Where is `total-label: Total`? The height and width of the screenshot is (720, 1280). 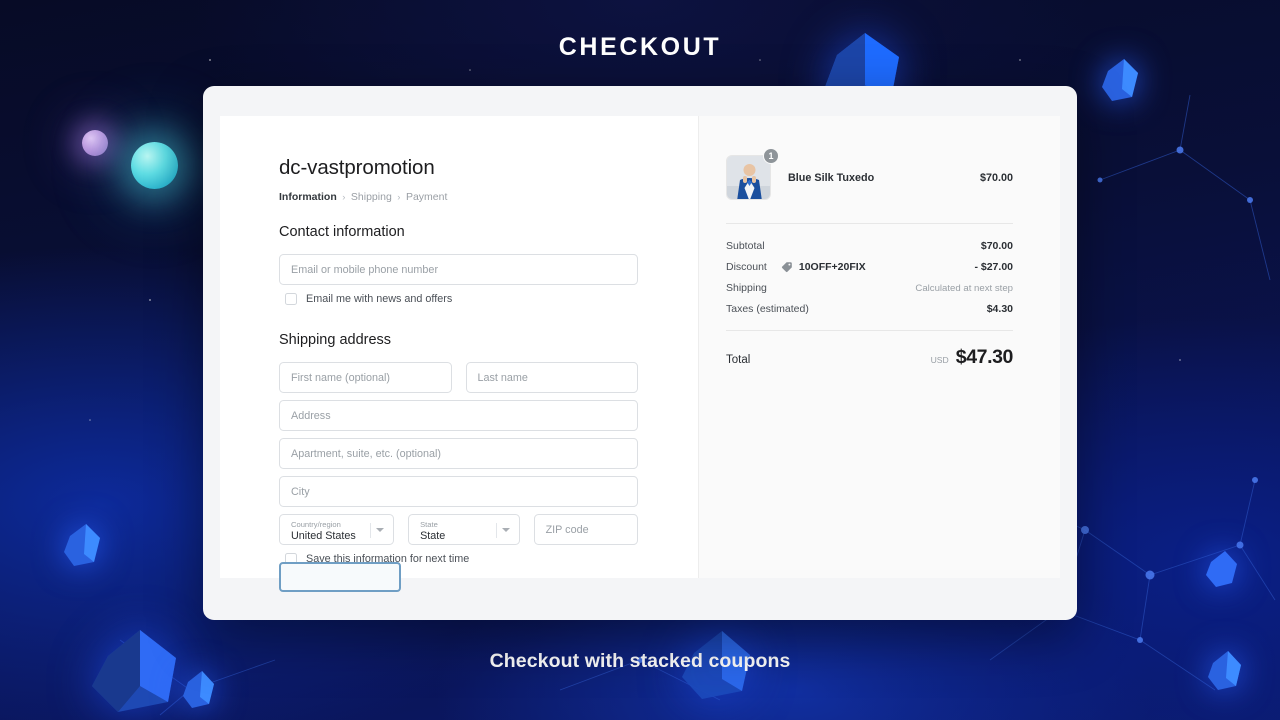
total-label: Total is located at coordinates (738, 360).